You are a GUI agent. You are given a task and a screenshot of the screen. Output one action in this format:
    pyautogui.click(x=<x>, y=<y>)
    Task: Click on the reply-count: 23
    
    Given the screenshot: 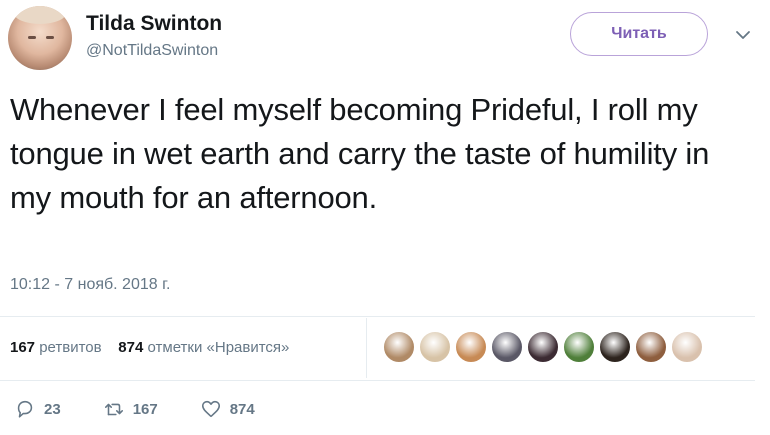 What is the action you would take?
    pyautogui.click(x=52, y=409)
    